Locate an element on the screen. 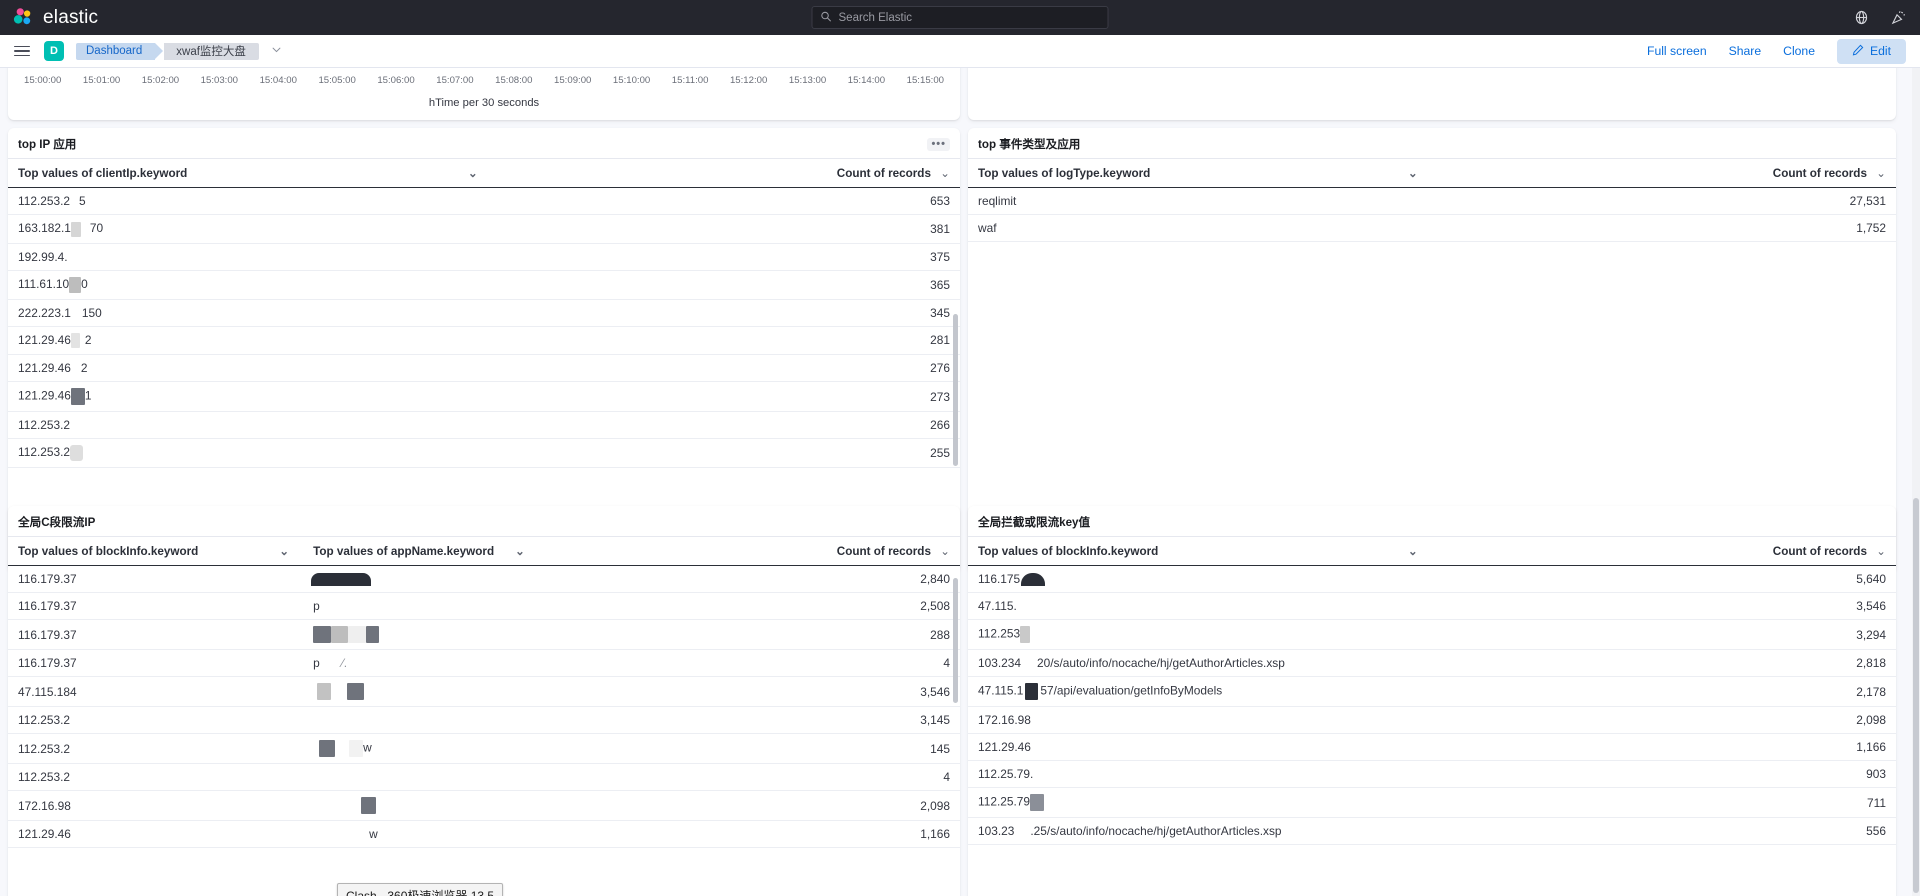 The image size is (1920, 896). table-row: 112.253.2 266 is located at coordinates (484, 425).